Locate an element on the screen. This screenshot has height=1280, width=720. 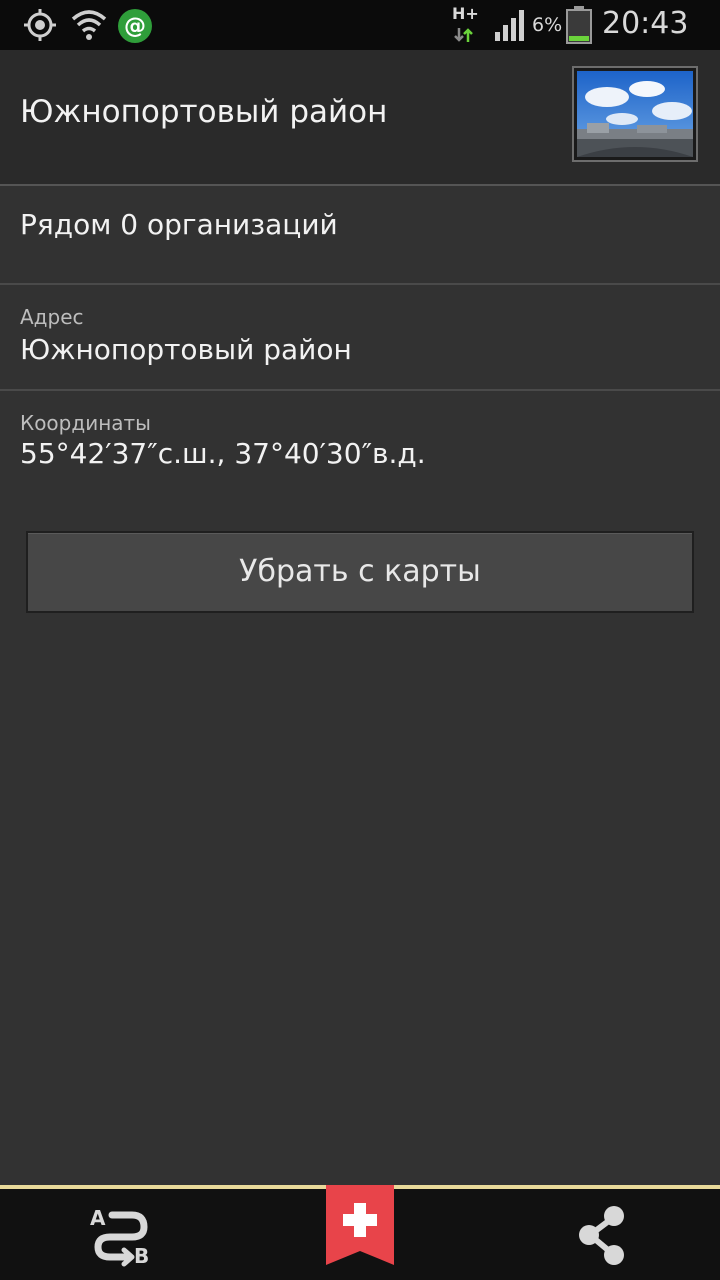
battery-icon is located at coordinates (579, 25).